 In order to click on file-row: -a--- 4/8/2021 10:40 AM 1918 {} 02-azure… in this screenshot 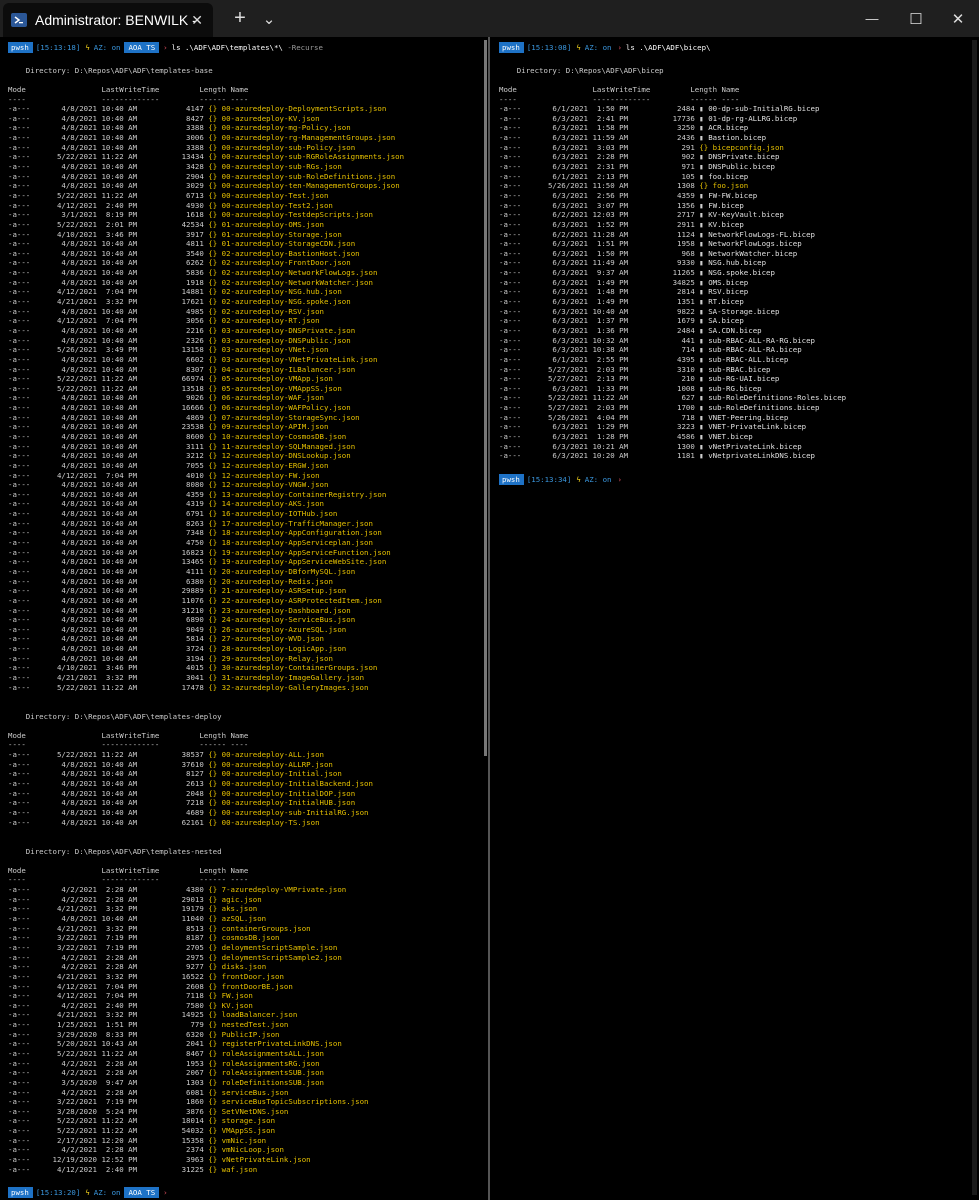, I will do `click(243, 283)`.